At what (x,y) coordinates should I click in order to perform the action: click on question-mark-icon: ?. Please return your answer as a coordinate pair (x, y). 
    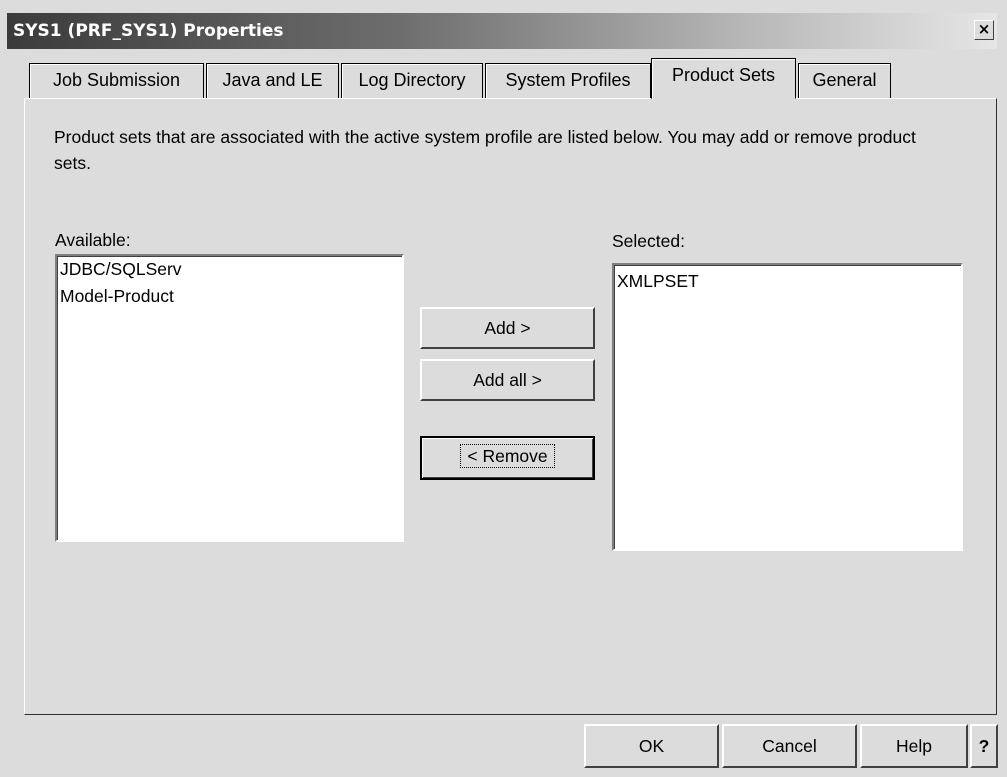
    Looking at the image, I should click on (984, 746).